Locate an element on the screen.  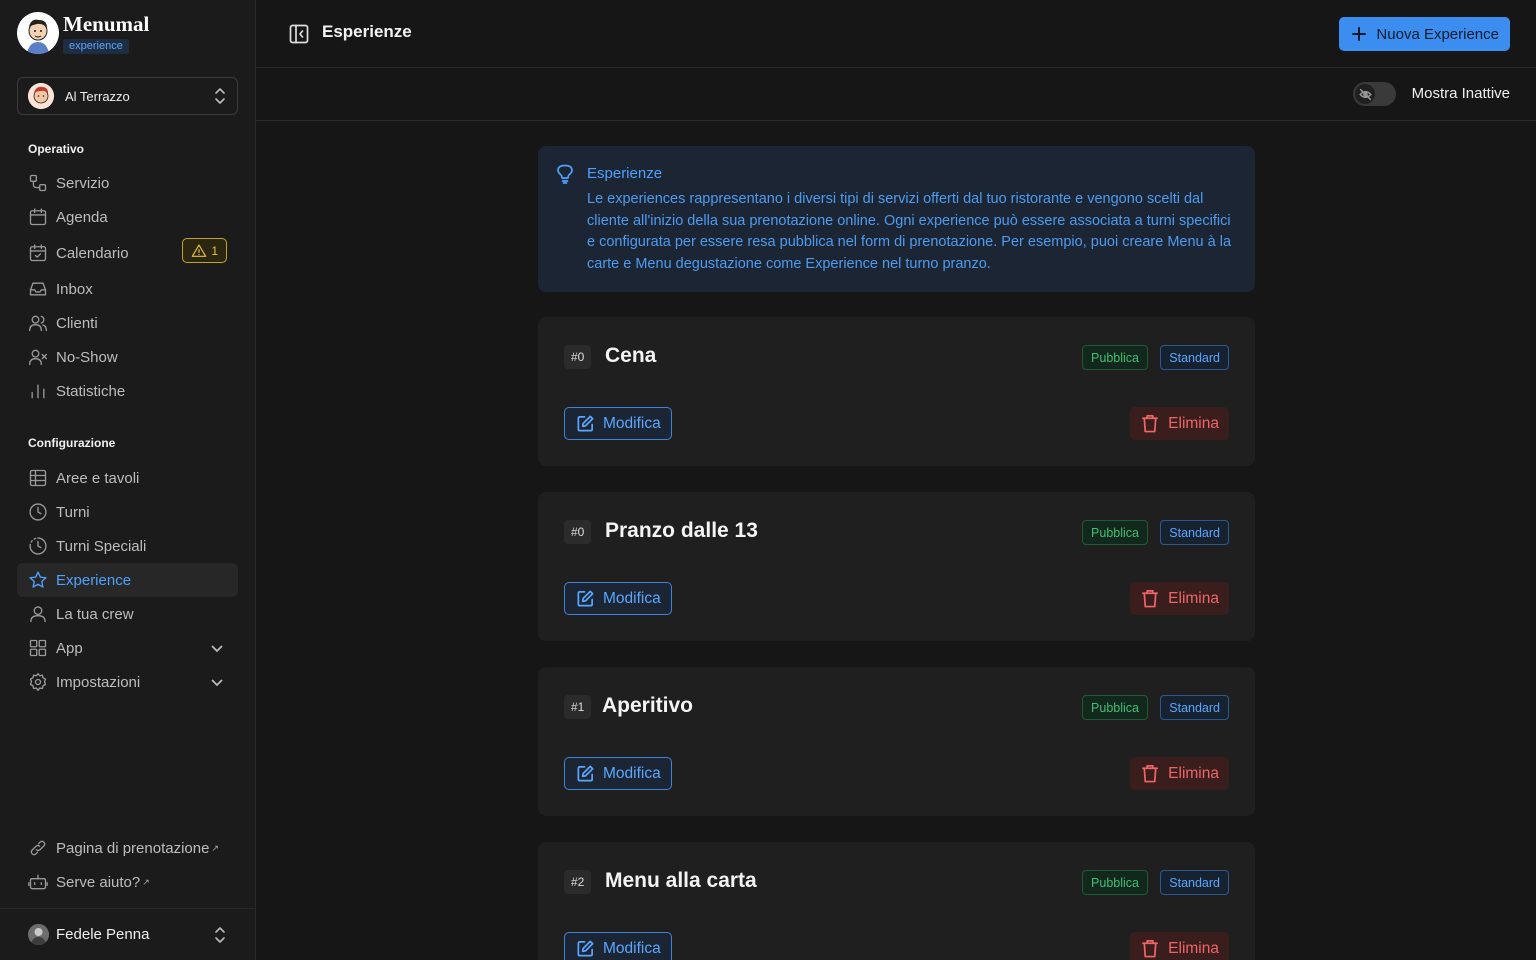
lightbulb-icon is located at coordinates (565, 174).